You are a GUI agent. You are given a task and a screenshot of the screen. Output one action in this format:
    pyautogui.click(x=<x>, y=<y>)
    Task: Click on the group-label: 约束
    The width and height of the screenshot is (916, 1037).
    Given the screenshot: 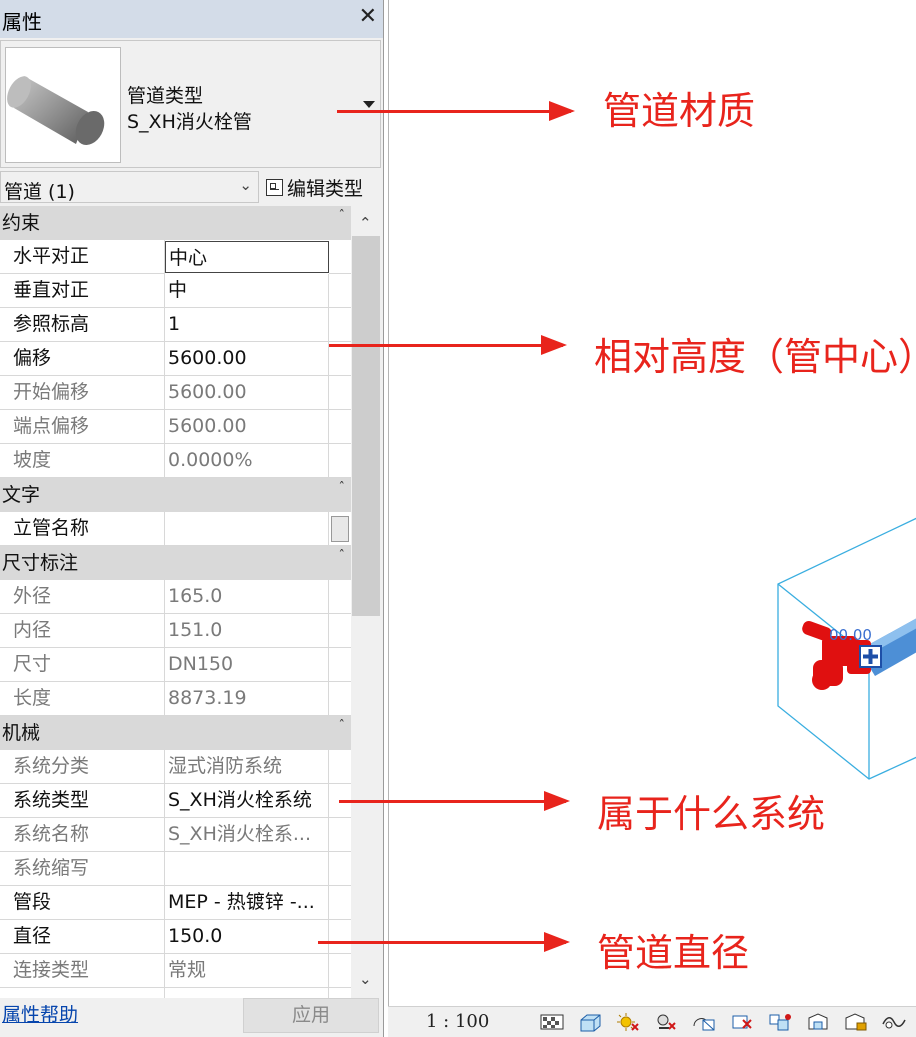 What is the action you would take?
    pyautogui.click(x=21, y=223)
    